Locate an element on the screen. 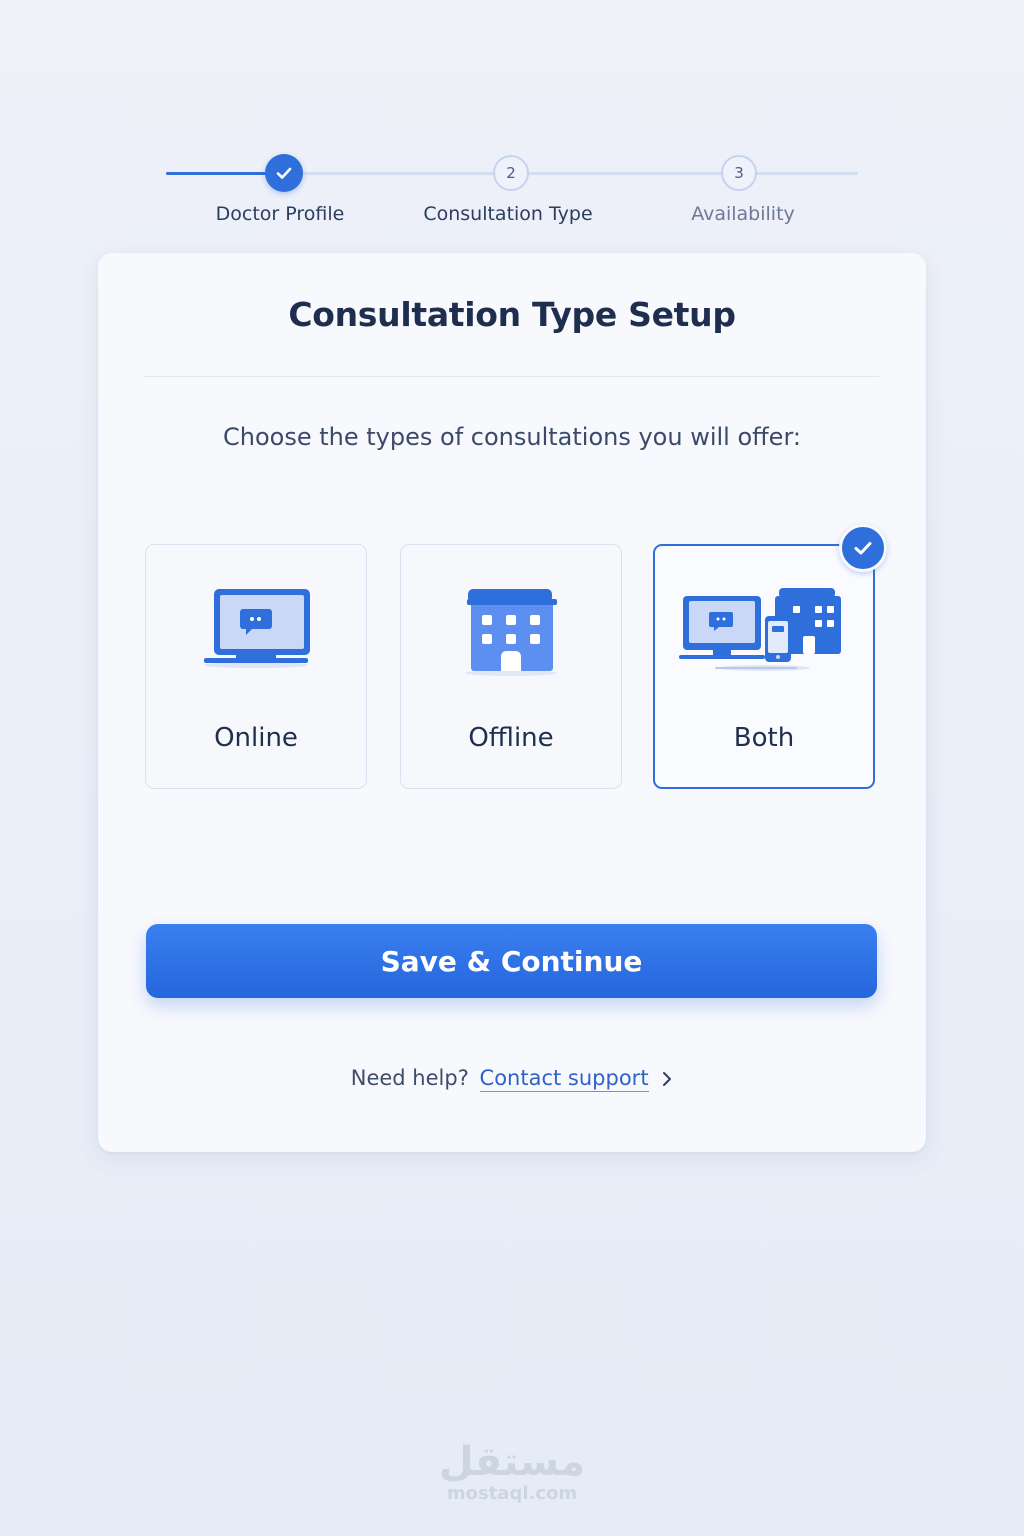  option-offline: Offline is located at coordinates (511, 666).